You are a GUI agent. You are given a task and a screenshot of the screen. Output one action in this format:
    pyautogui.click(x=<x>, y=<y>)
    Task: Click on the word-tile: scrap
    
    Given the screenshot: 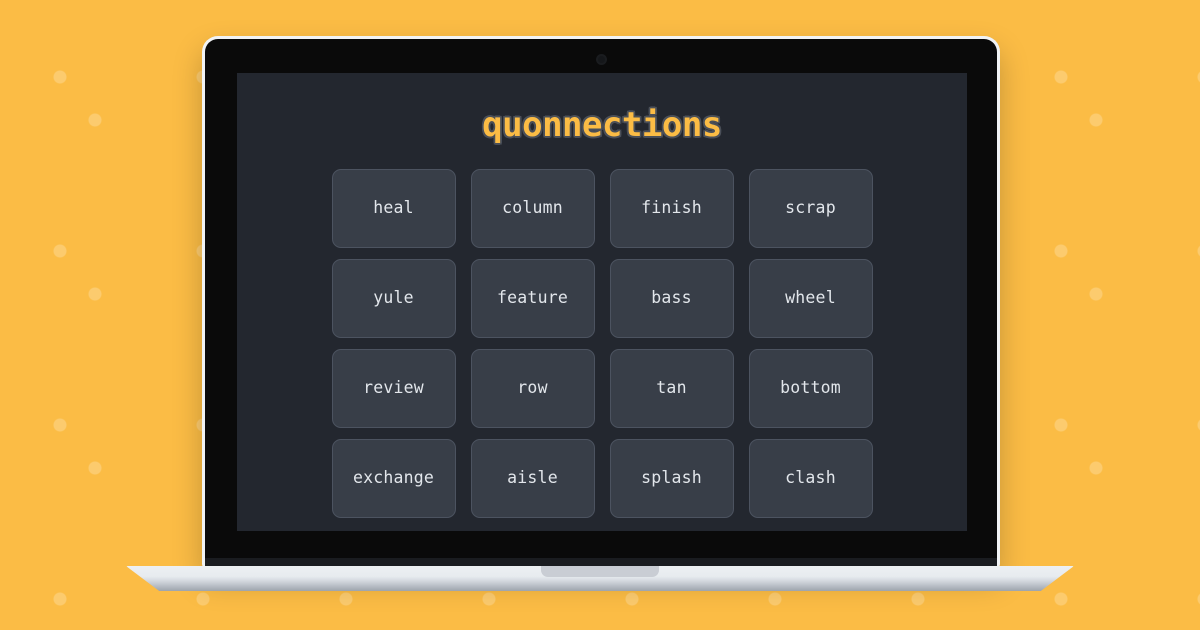 What is the action you would take?
    pyautogui.click(x=810, y=208)
    